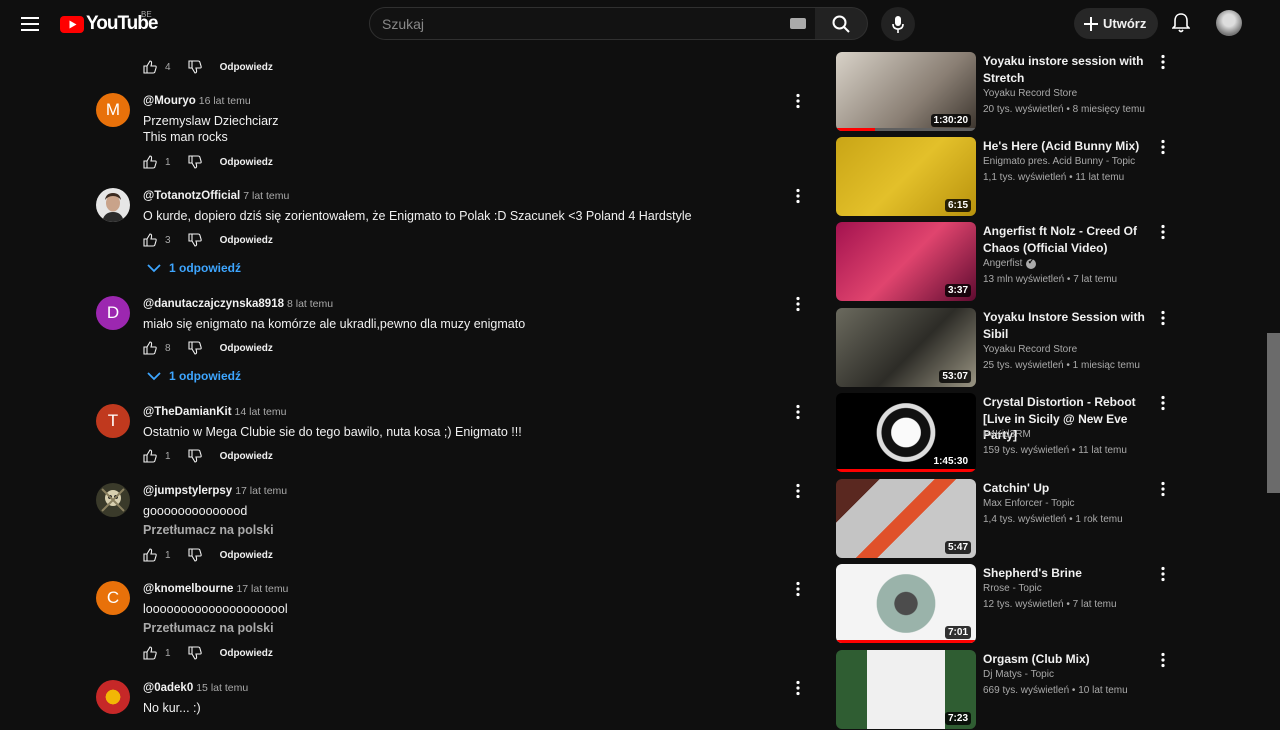  What do you see at coordinates (1002, 263) in the screenshot?
I see `channel-name: Angerfist` at bounding box center [1002, 263].